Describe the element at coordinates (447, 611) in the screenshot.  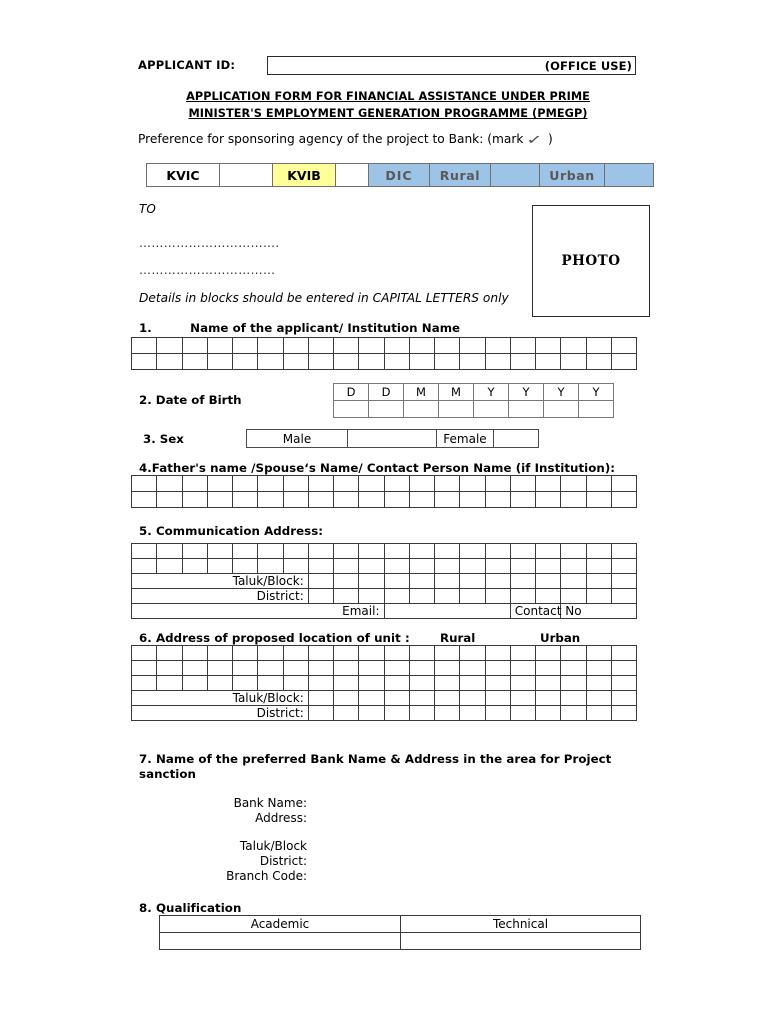
I see `email-input` at that location.